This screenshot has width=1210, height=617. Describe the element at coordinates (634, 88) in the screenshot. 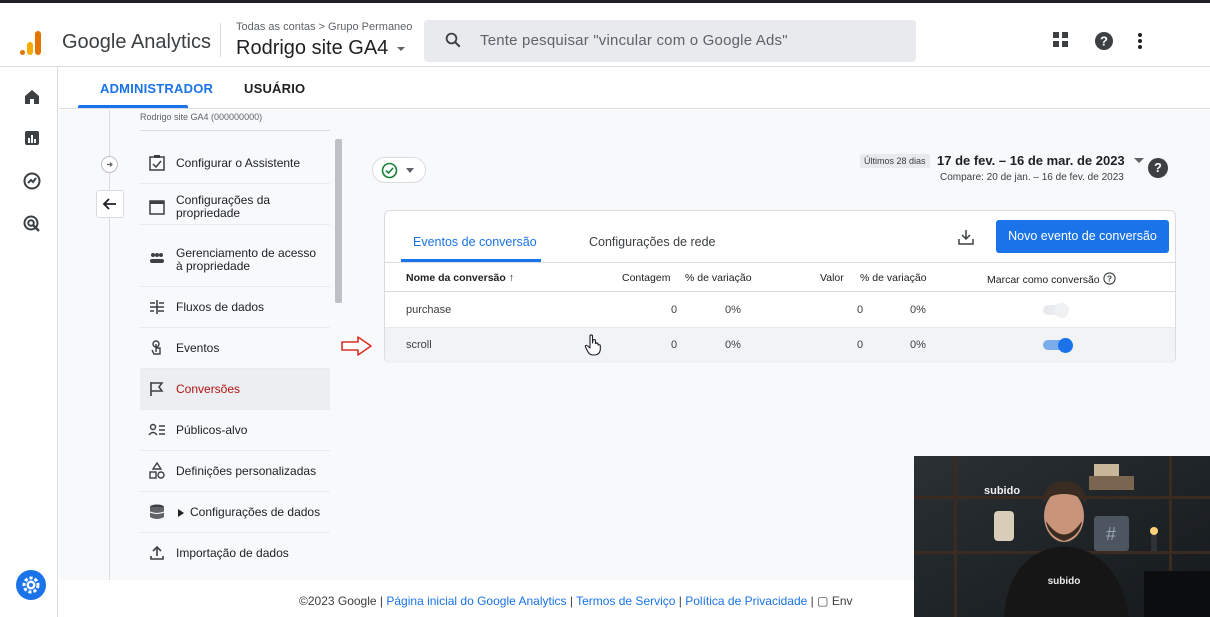

I see `admin-tabs: ADMINISTRADOR USUÁRIO` at that location.